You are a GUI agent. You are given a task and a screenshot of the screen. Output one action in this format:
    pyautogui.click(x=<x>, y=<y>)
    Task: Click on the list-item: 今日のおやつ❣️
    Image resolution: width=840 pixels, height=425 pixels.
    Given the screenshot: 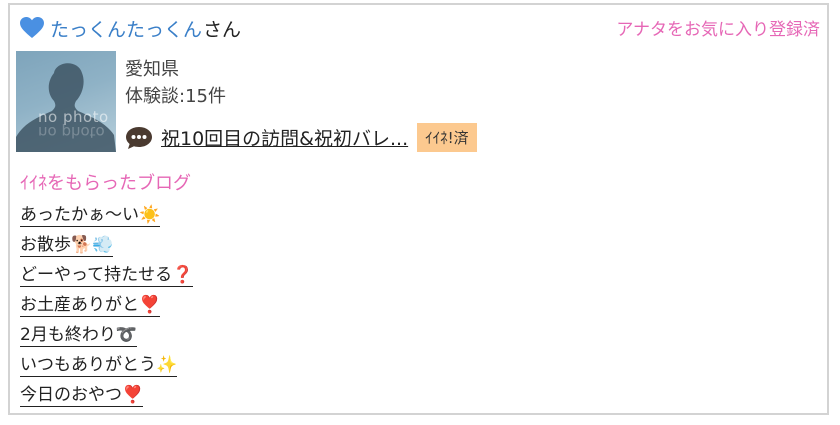 What is the action you would take?
    pyautogui.click(x=106, y=397)
    